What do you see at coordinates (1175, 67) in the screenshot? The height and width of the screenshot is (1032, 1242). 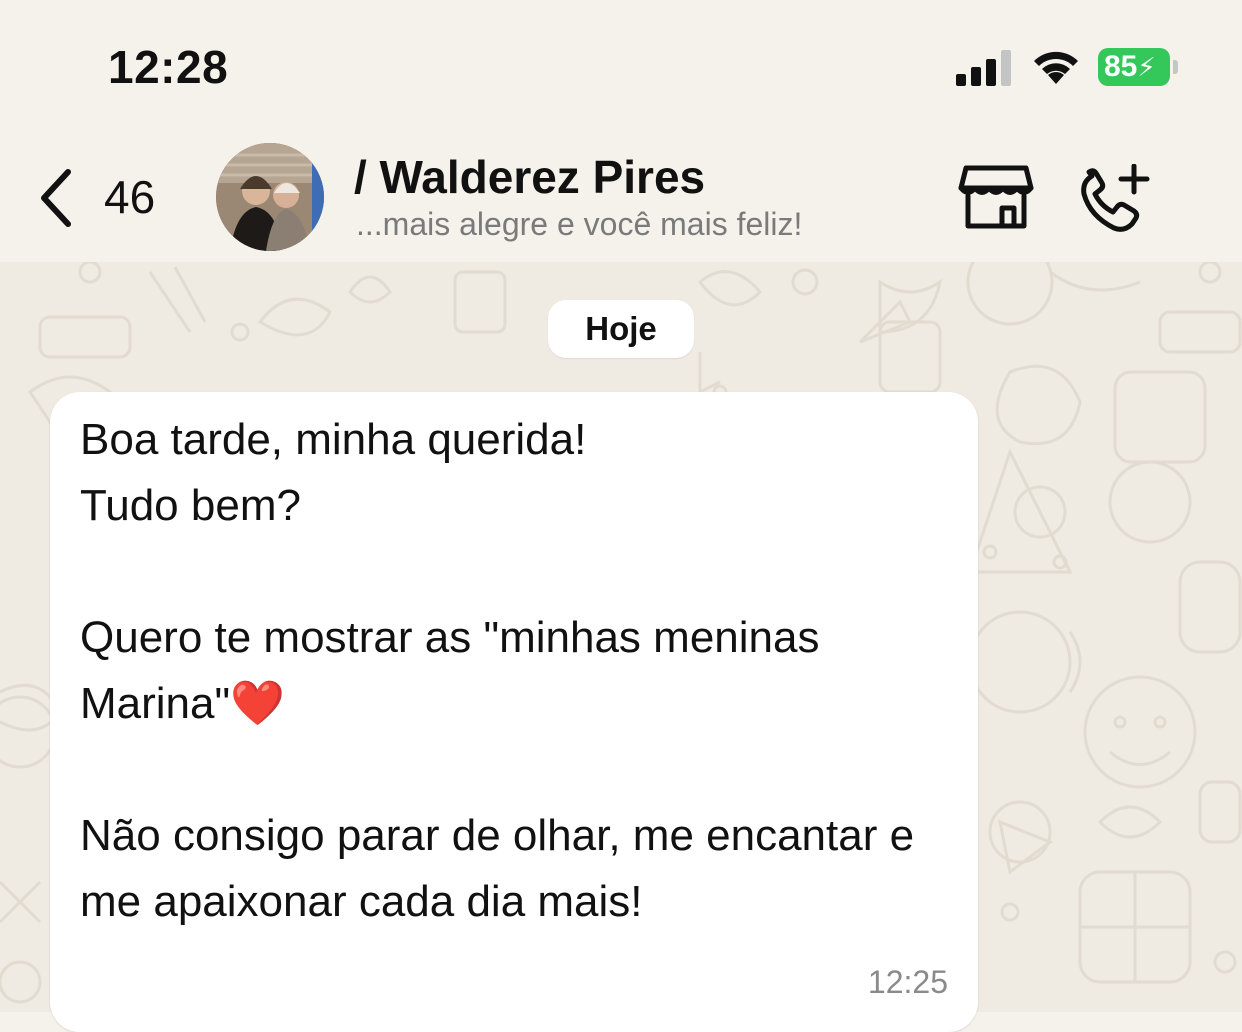 I see `battery-cap` at bounding box center [1175, 67].